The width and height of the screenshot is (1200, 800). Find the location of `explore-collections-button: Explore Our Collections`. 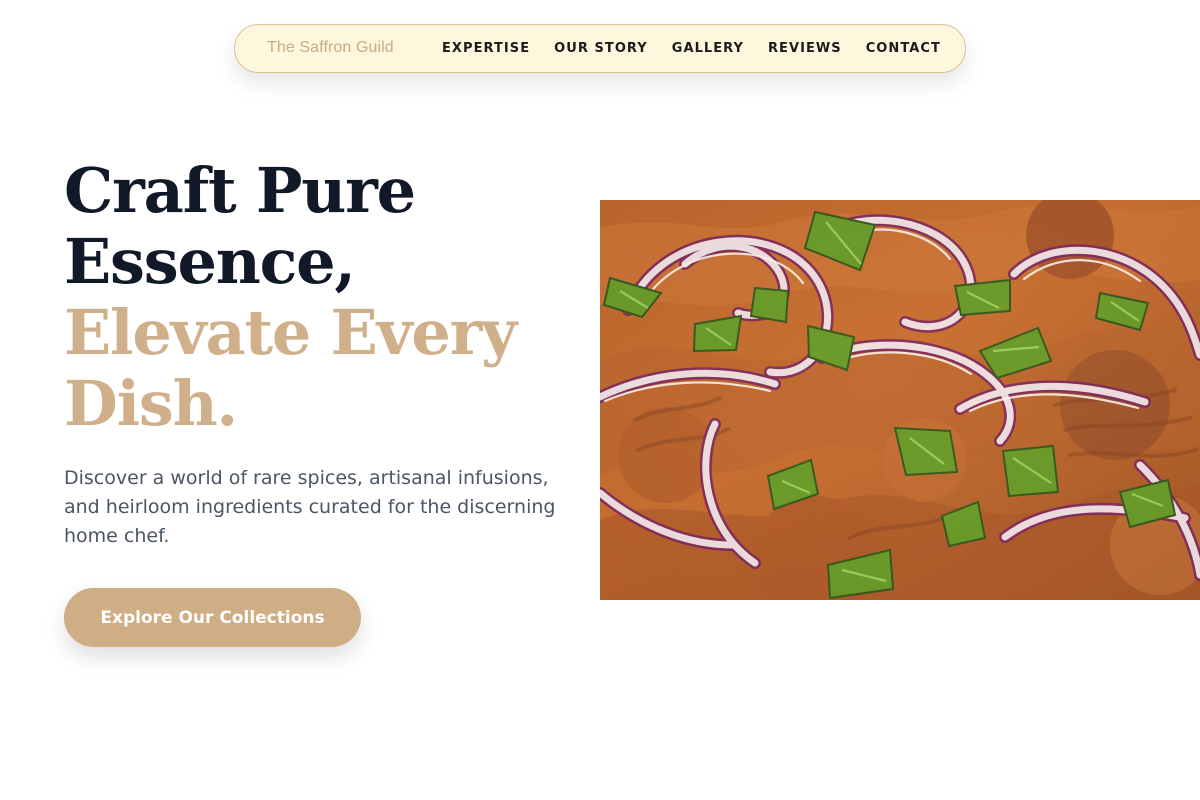

explore-collections-button: Explore Our Collections is located at coordinates (212, 617).